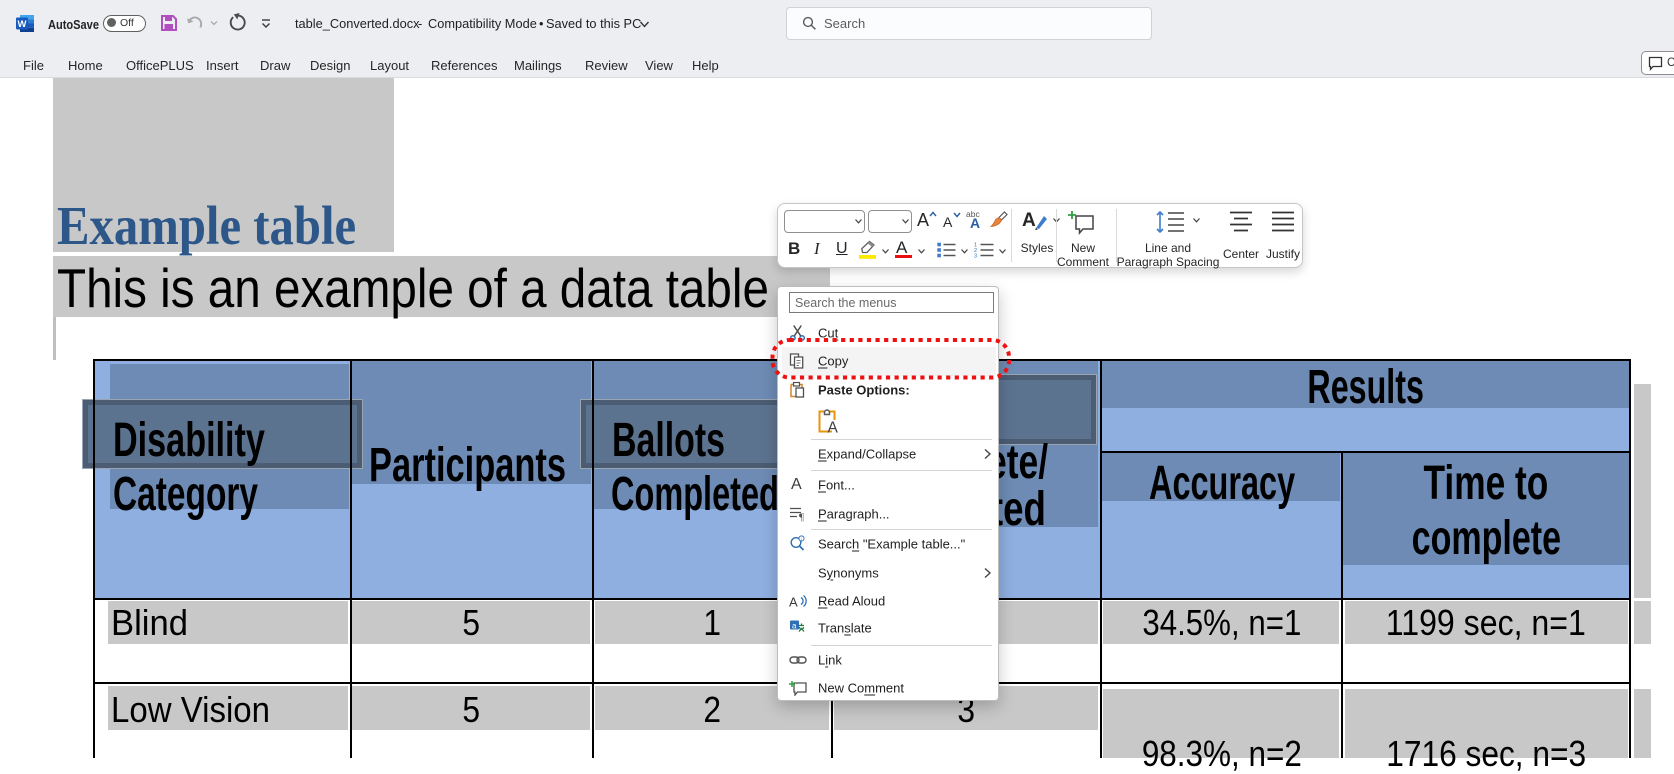 This screenshot has width=1674, height=774. What do you see at coordinates (794, 626) in the screenshot?
I see `svg-text: a` at bounding box center [794, 626].